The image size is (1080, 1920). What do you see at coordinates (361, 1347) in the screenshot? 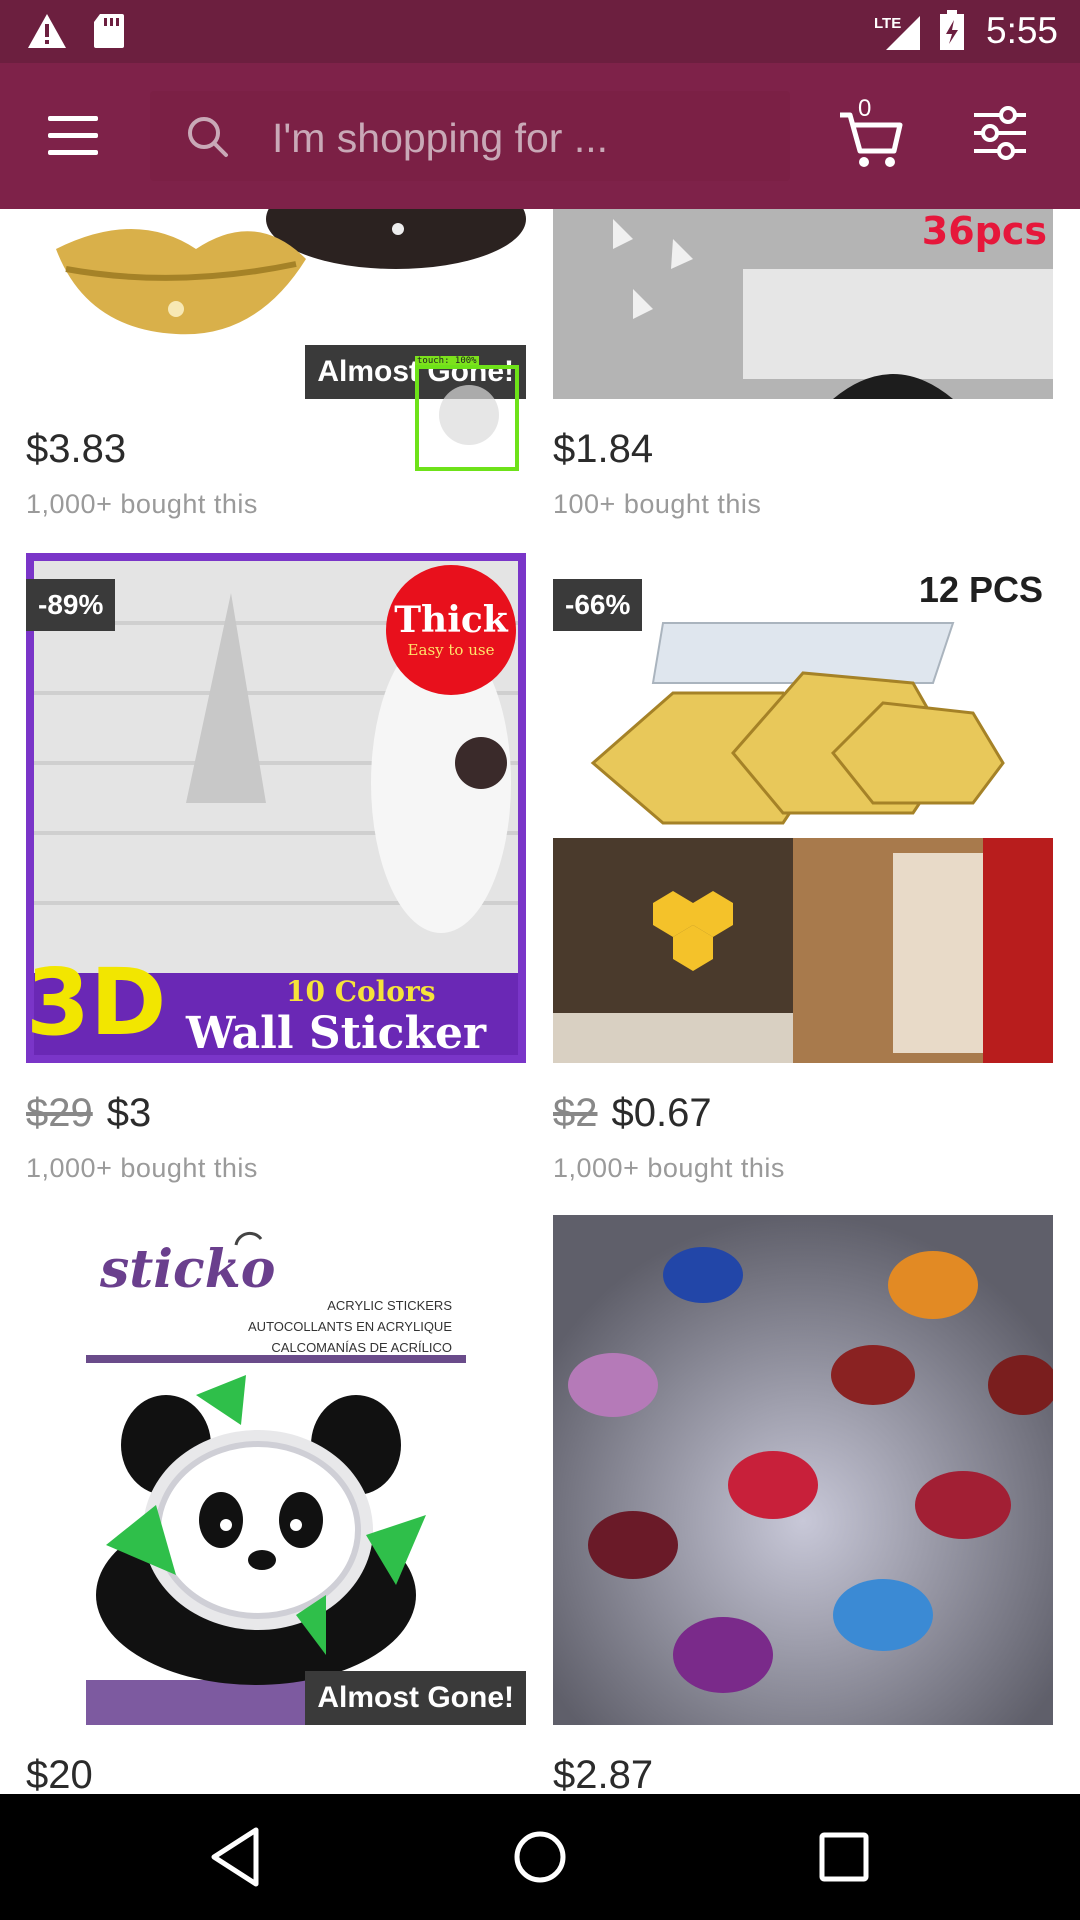
I see `package-line-3: CALCOMANÍAS DE ACRÍLICO` at bounding box center [361, 1347].